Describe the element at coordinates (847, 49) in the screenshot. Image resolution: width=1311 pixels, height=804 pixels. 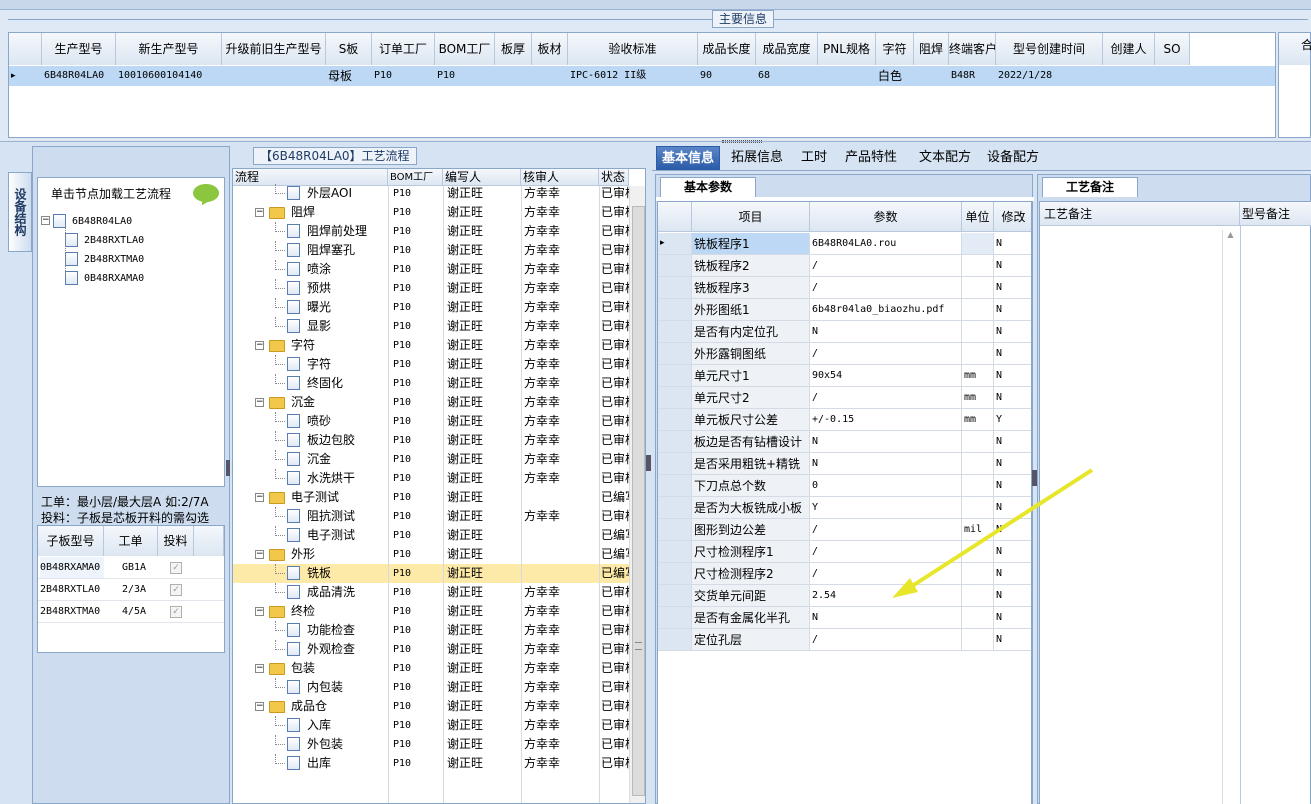
I see `column-header: PNL规格` at that location.